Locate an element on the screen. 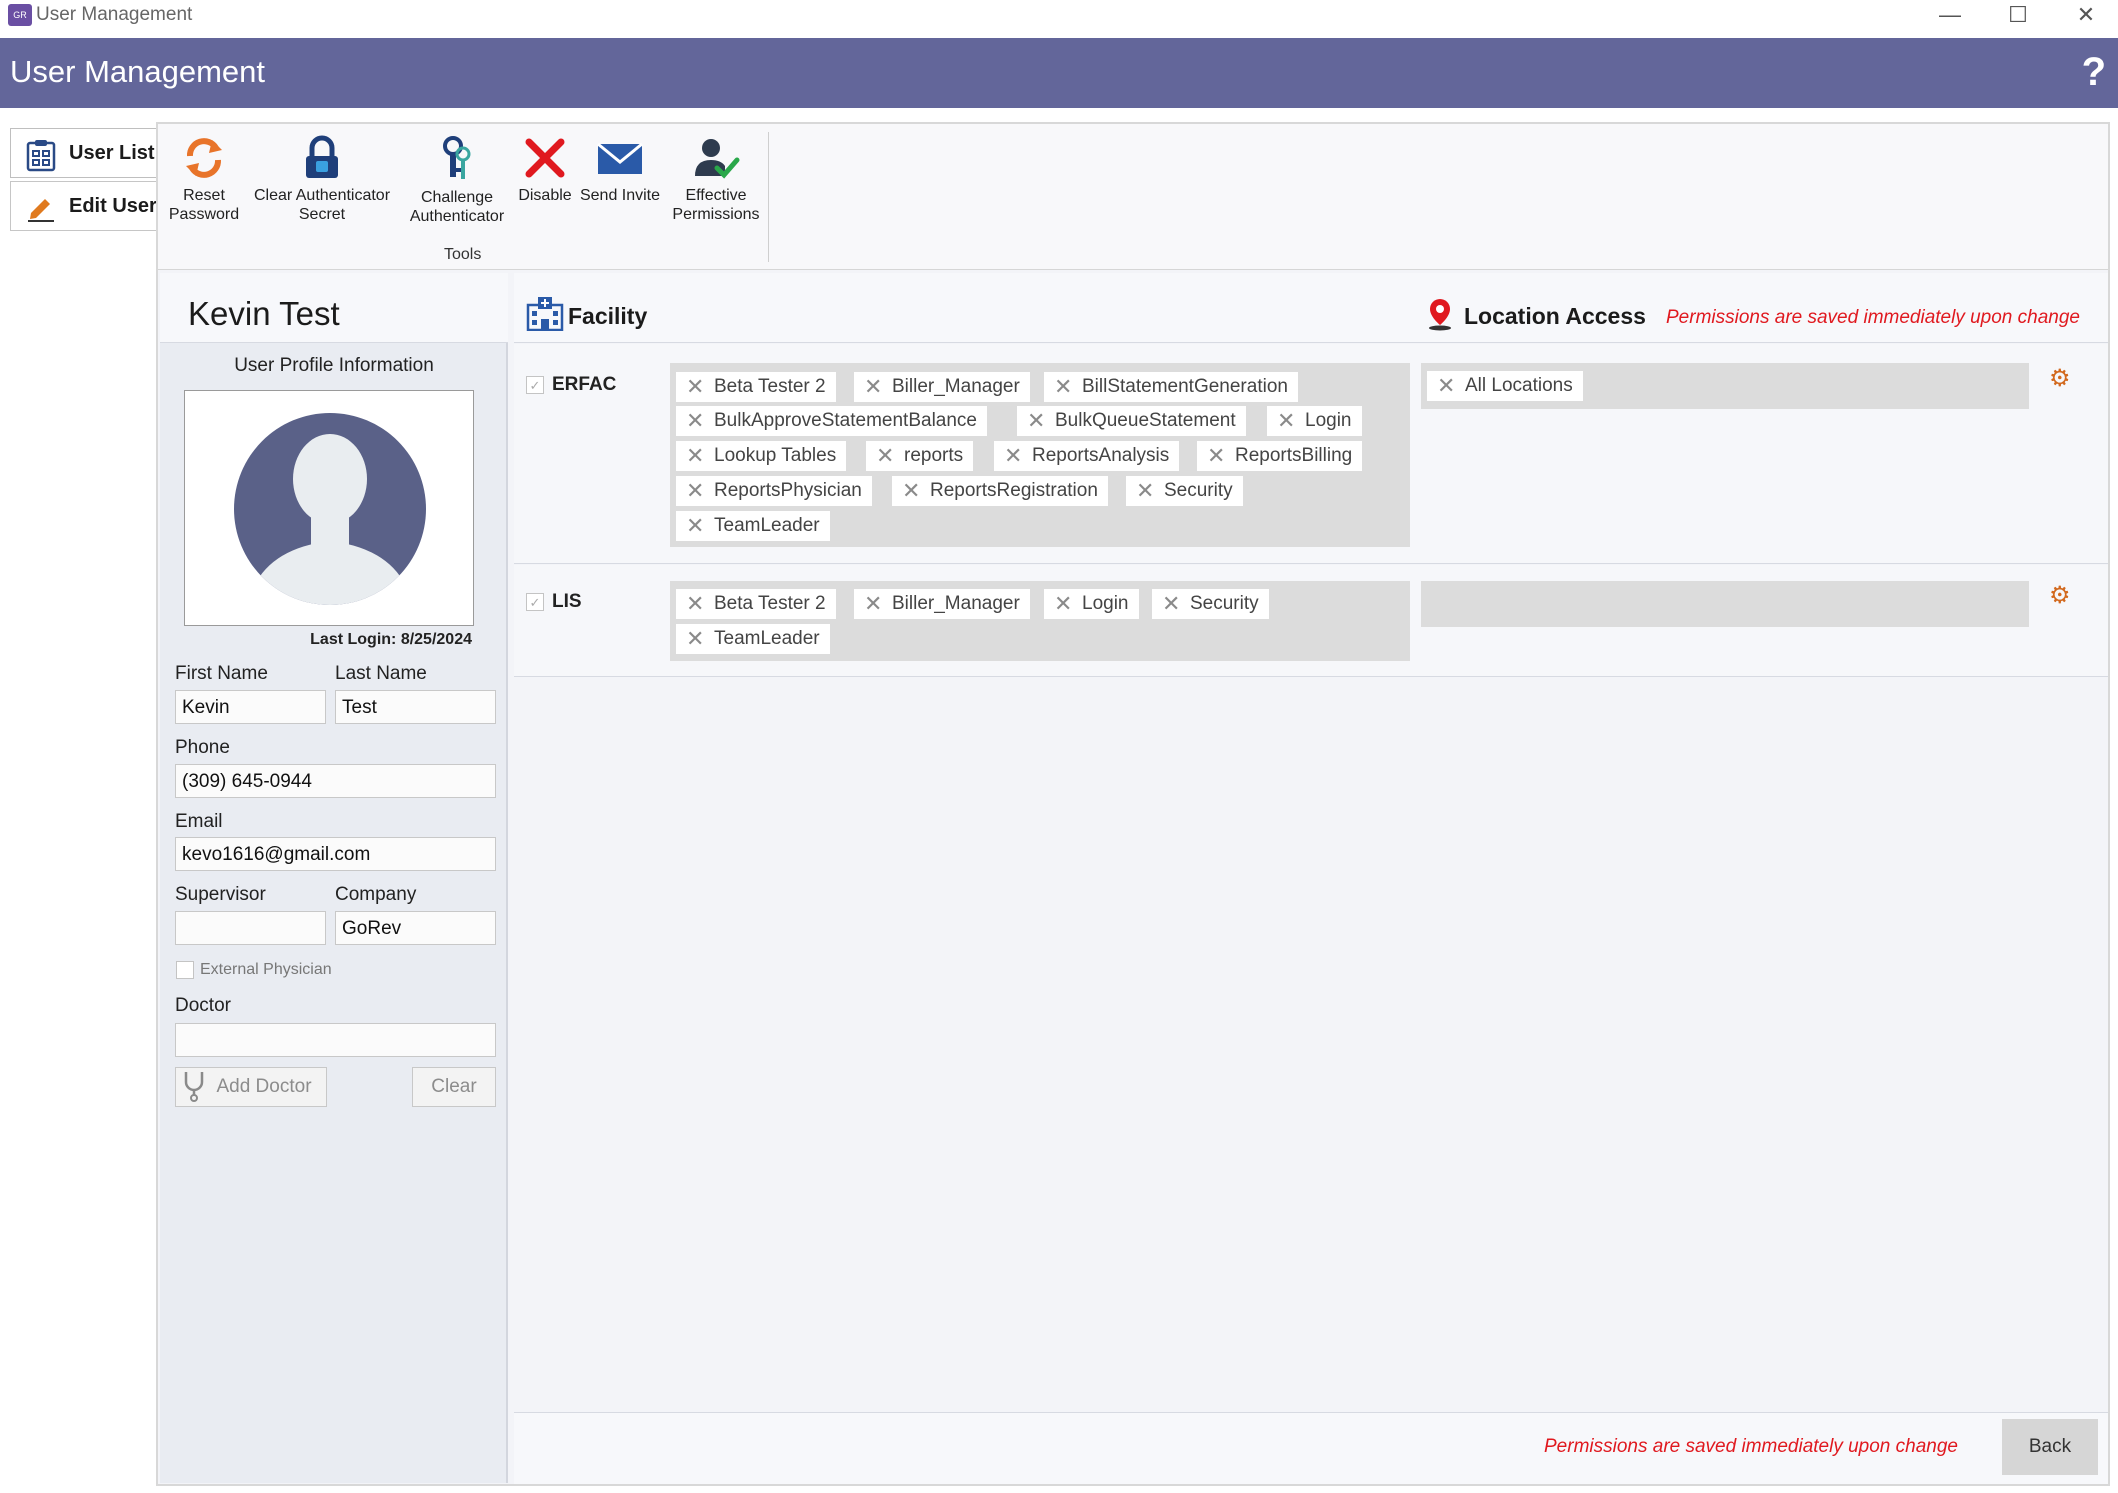 The image size is (2118, 1493). reset-password-button: Reset Password is located at coordinates (204, 179).